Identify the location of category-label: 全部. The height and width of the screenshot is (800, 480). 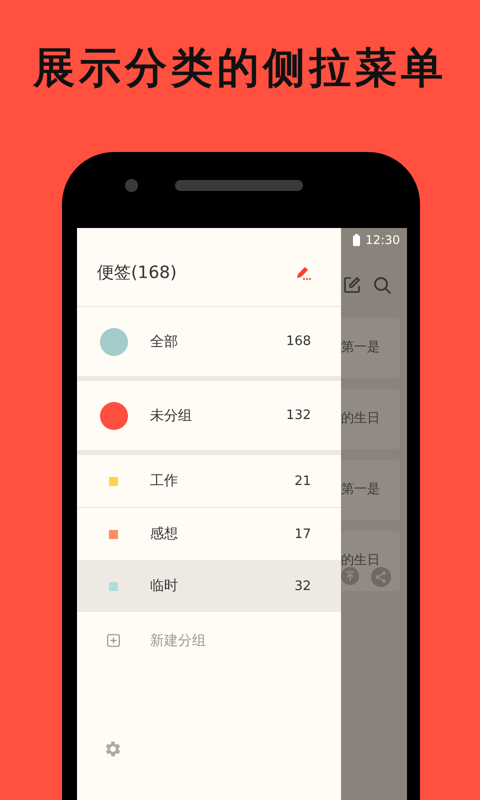
(164, 341).